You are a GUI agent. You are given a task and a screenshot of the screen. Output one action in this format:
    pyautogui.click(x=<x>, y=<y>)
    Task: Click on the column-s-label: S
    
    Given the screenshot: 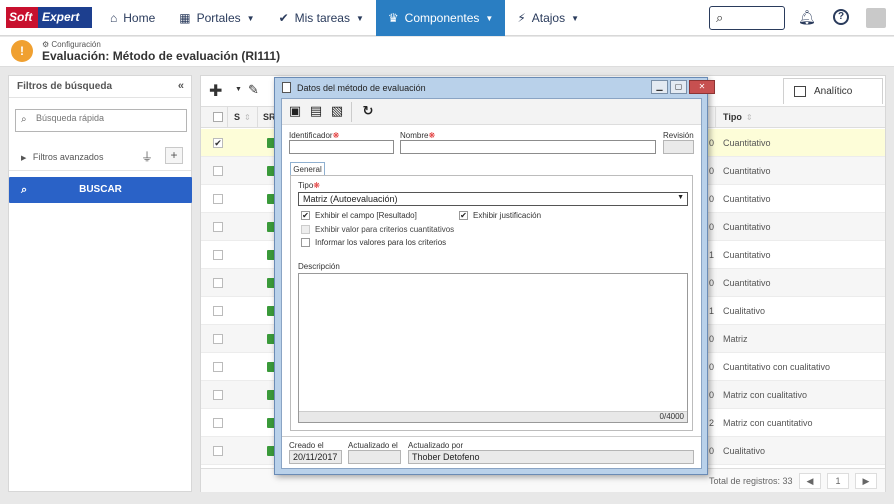 What is the action you would take?
    pyautogui.click(x=237, y=117)
    